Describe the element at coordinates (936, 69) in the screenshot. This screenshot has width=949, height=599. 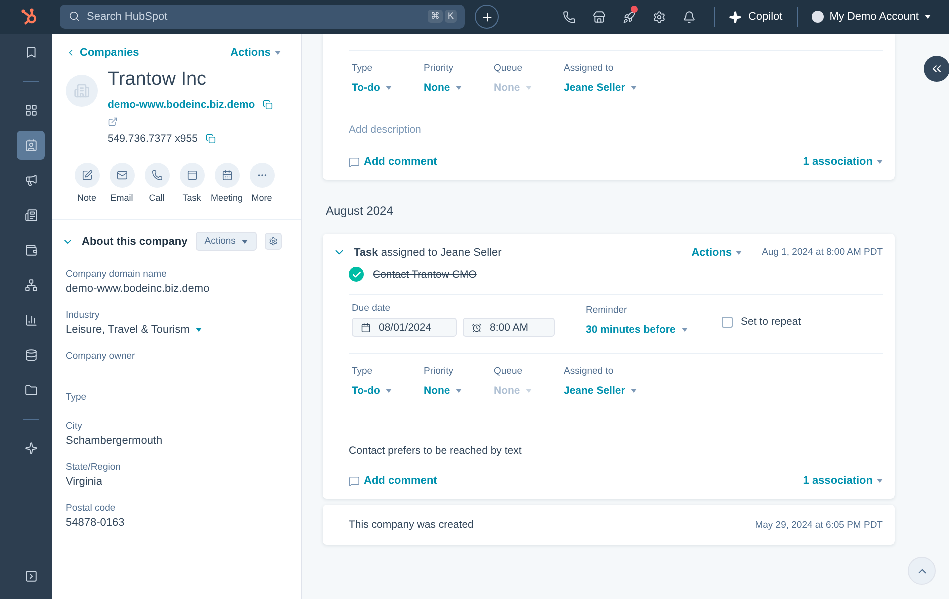
I see `collapse-button` at that location.